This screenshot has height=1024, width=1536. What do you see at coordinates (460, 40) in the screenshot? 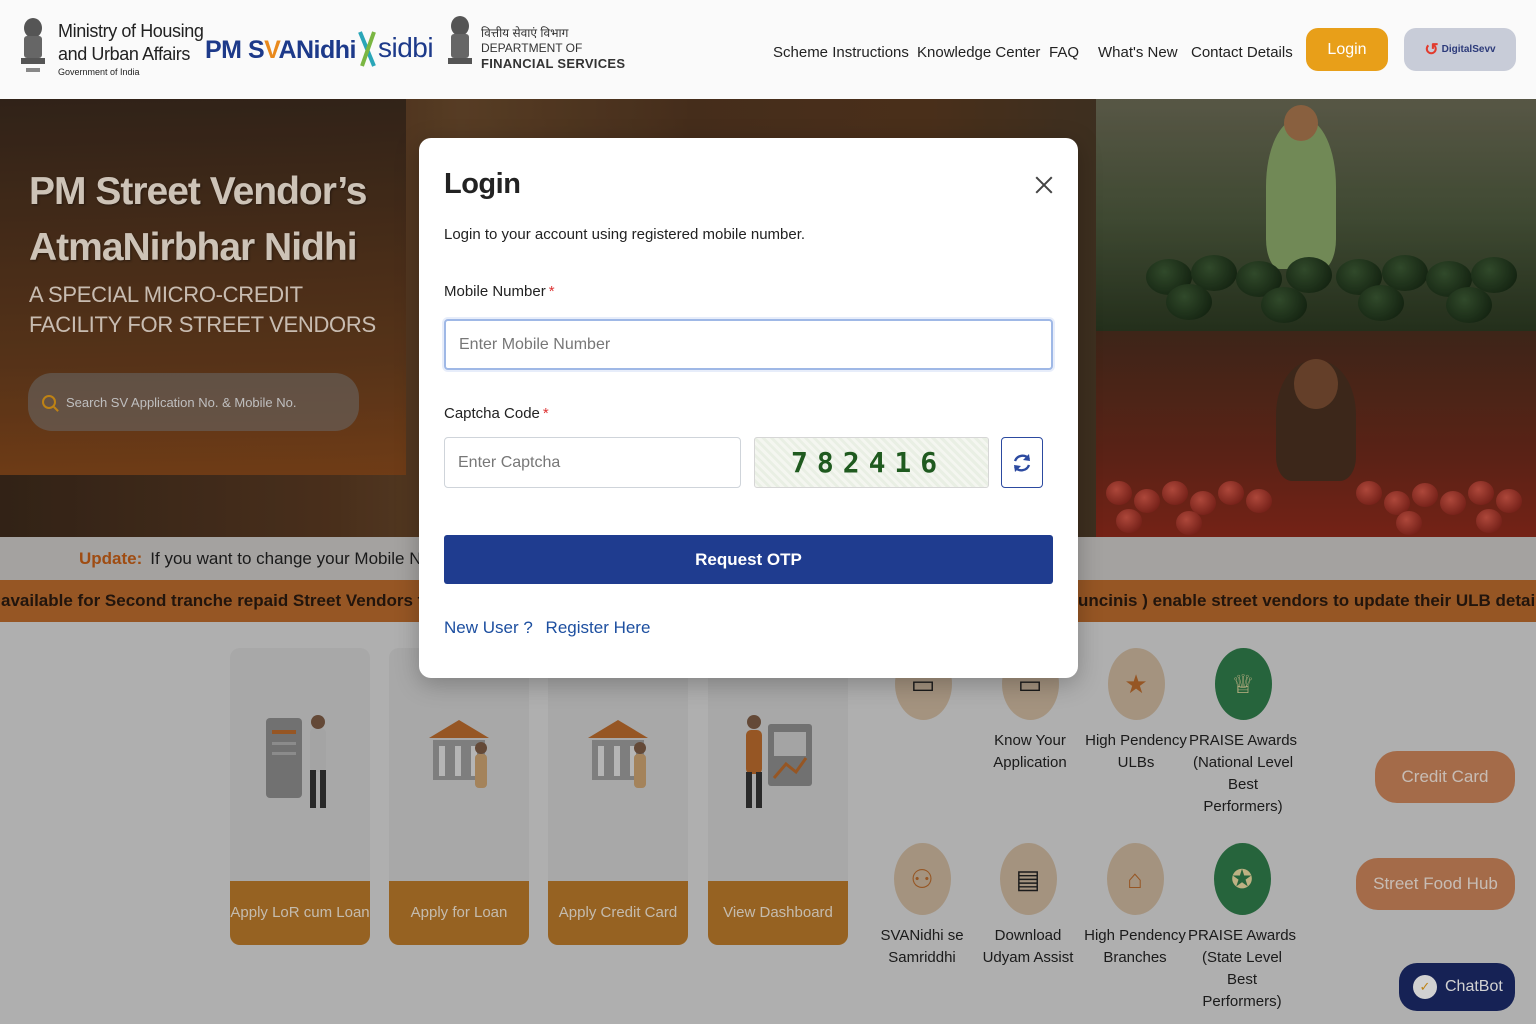
I see `dfs-emblem-icon` at bounding box center [460, 40].